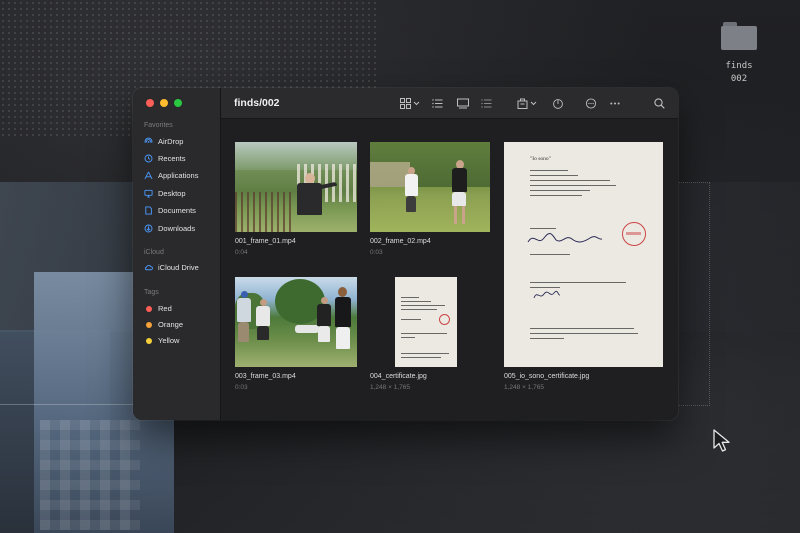 Image resolution: width=800 pixels, height=533 pixels. Describe the element at coordinates (158, 125) in the screenshot. I see `sidebar-section-favorites: Favorites` at that location.